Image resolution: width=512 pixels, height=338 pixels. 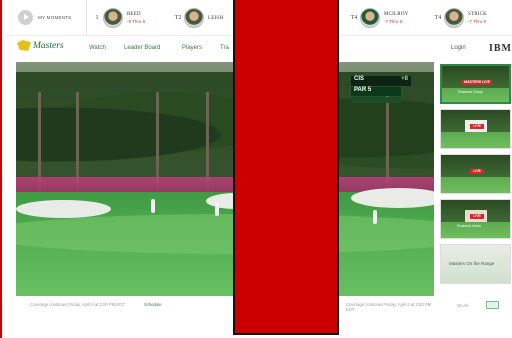 I want to click on leaderboard-player-4: T4 STRICK -7 Thru 6, so click(x=459, y=18).